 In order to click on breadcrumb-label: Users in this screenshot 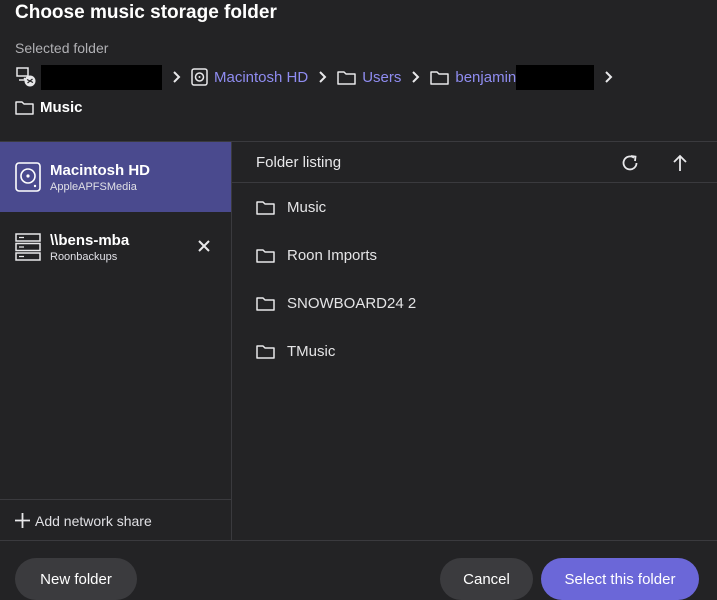, I will do `click(382, 77)`.